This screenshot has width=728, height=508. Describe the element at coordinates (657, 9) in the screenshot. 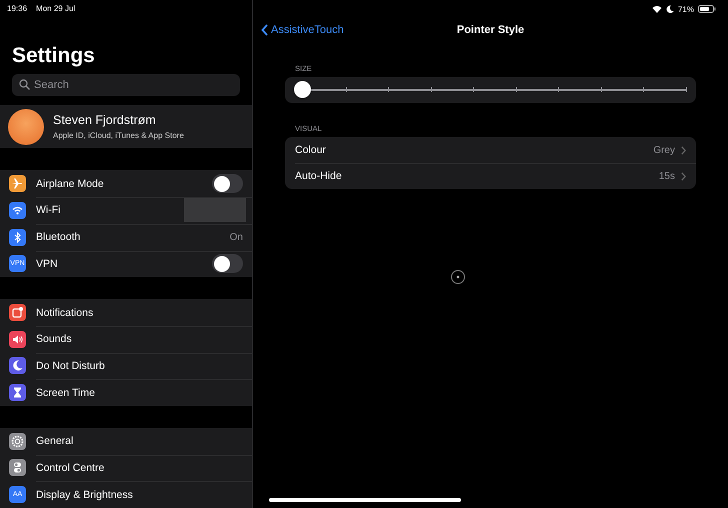

I see `wifi-icon` at that location.